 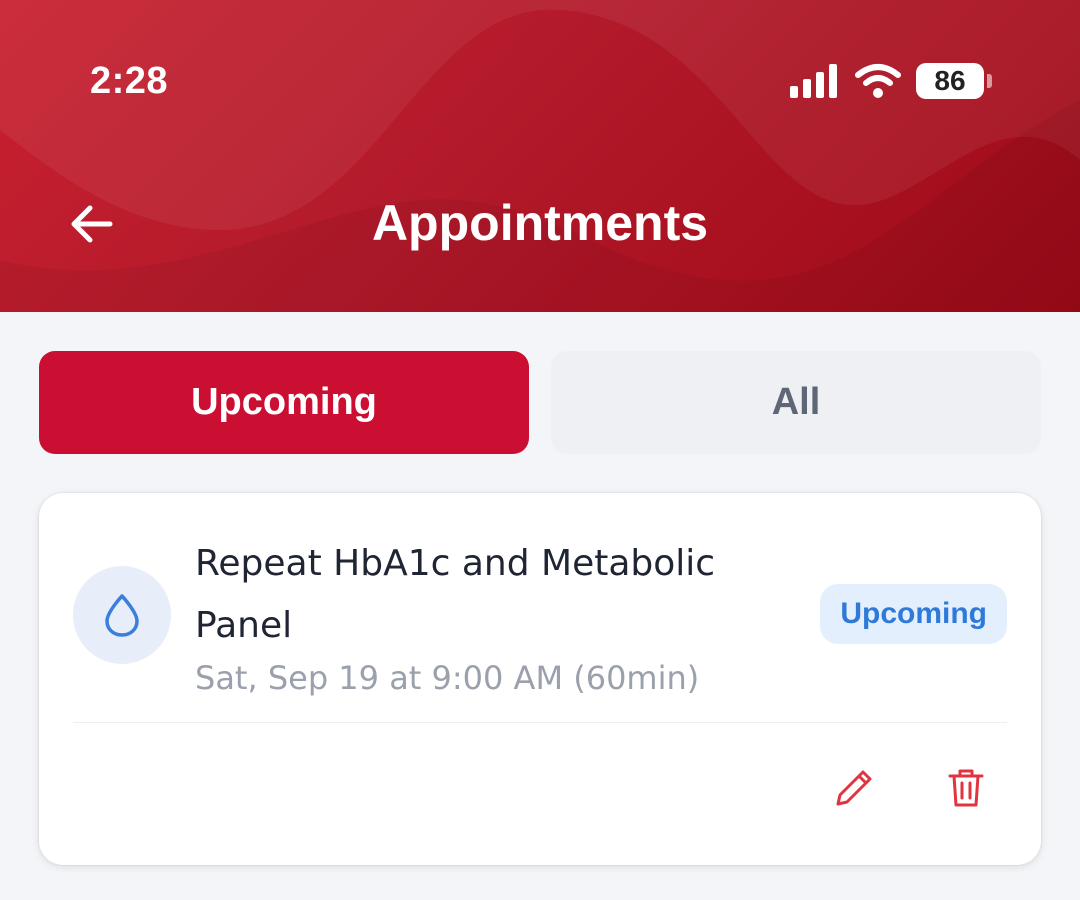 What do you see at coordinates (540, 223) in the screenshot?
I see `page-title: Appointments` at bounding box center [540, 223].